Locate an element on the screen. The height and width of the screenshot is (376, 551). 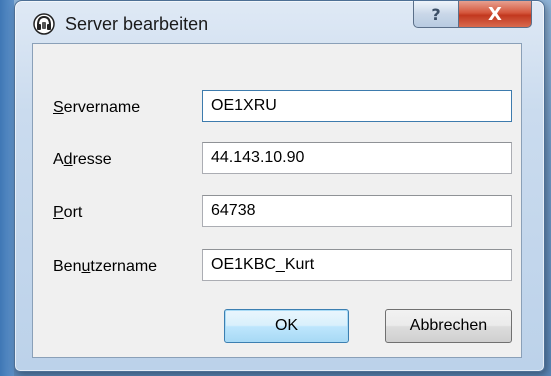
close-icon: X is located at coordinates (495, 14).